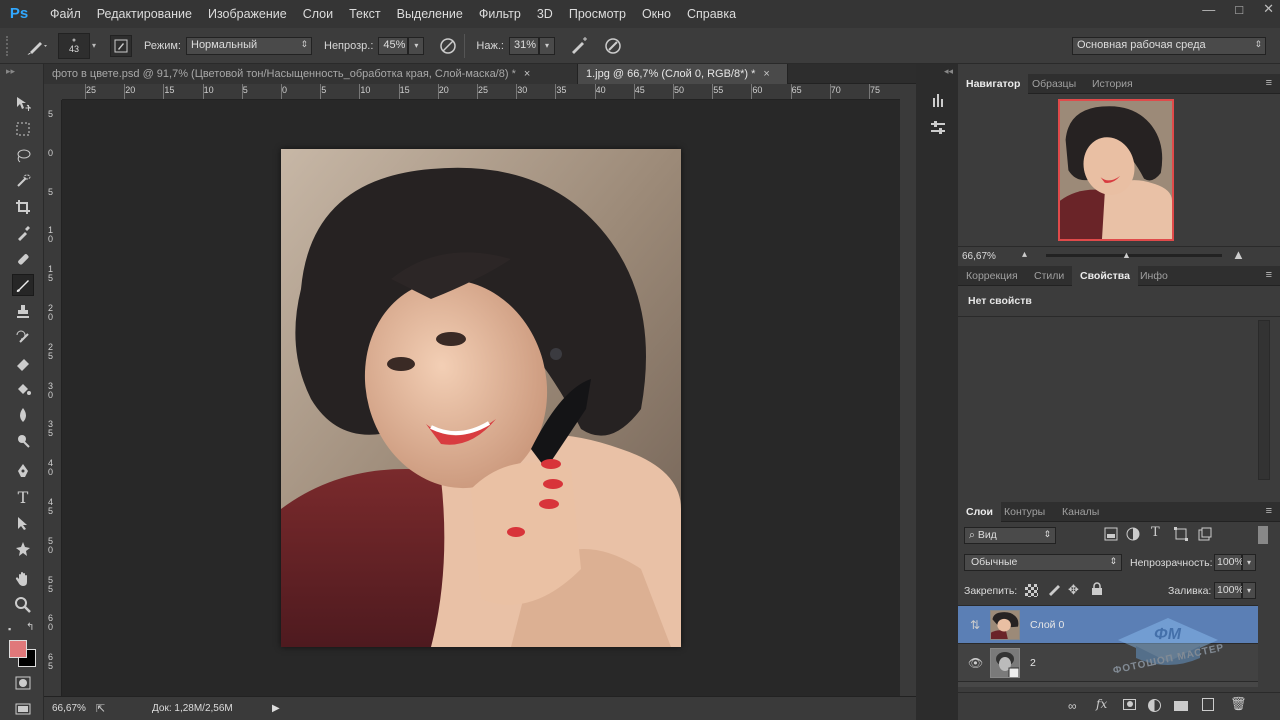 The image size is (1280, 720). Describe the element at coordinates (23, 523) in the screenshot. I see `path-selection-tool-icon` at that location.